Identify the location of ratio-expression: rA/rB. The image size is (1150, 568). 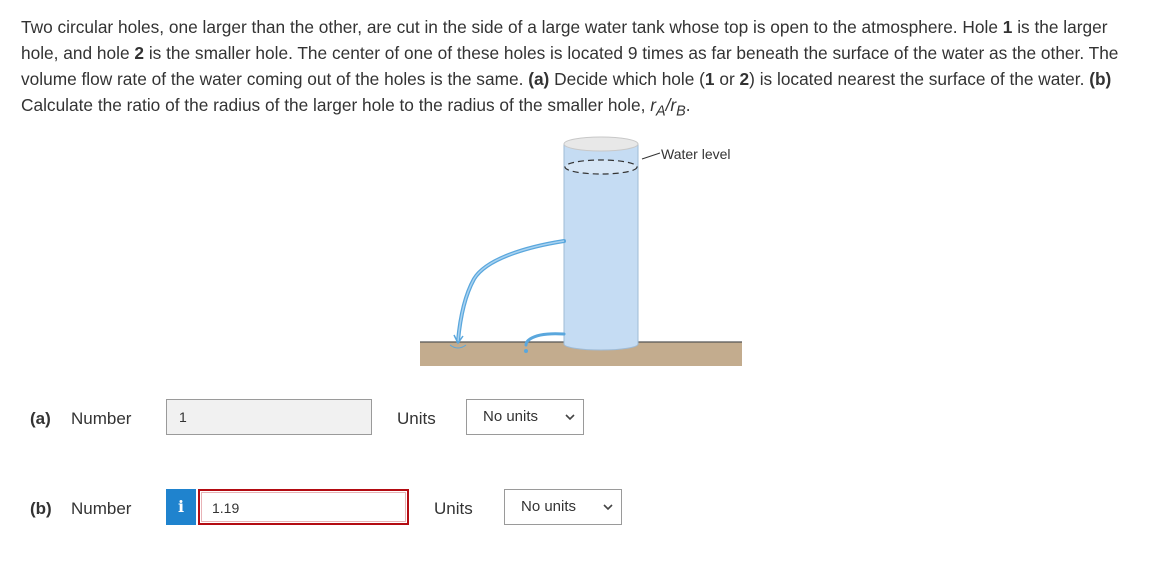
(668, 107).